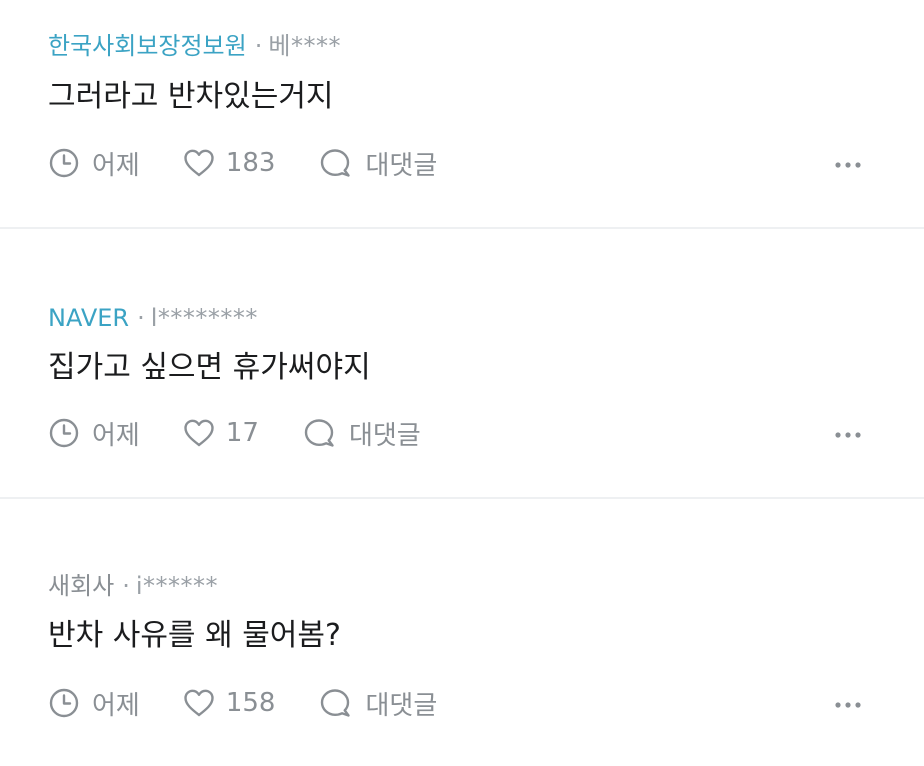 This screenshot has height=766, width=924. I want to click on like-count: 17, so click(242, 433).